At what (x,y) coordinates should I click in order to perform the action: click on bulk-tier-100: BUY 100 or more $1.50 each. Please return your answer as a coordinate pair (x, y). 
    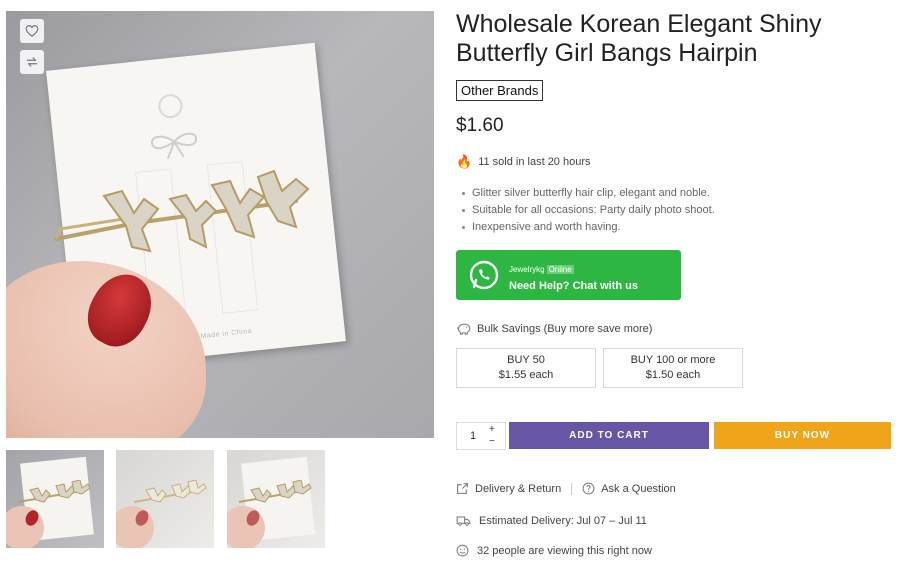
    Looking at the image, I should click on (673, 368).